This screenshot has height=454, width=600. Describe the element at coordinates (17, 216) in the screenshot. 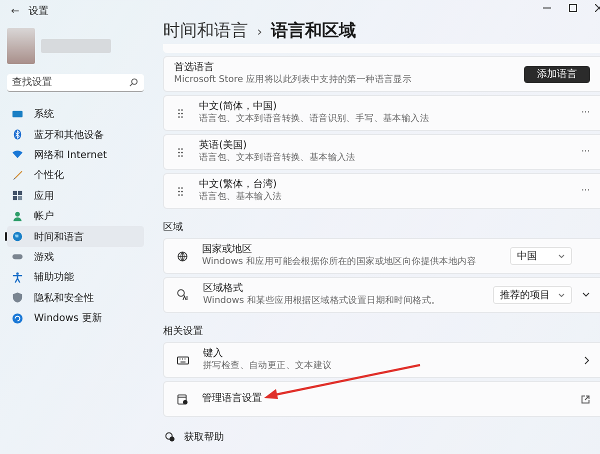

I see `person-icon` at that location.